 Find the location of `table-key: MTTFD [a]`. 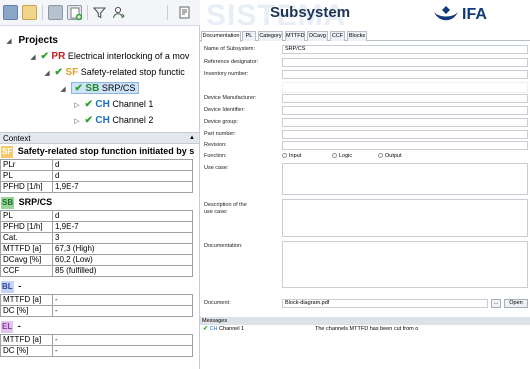

table-key: MTTFD [a] is located at coordinates (26, 249).